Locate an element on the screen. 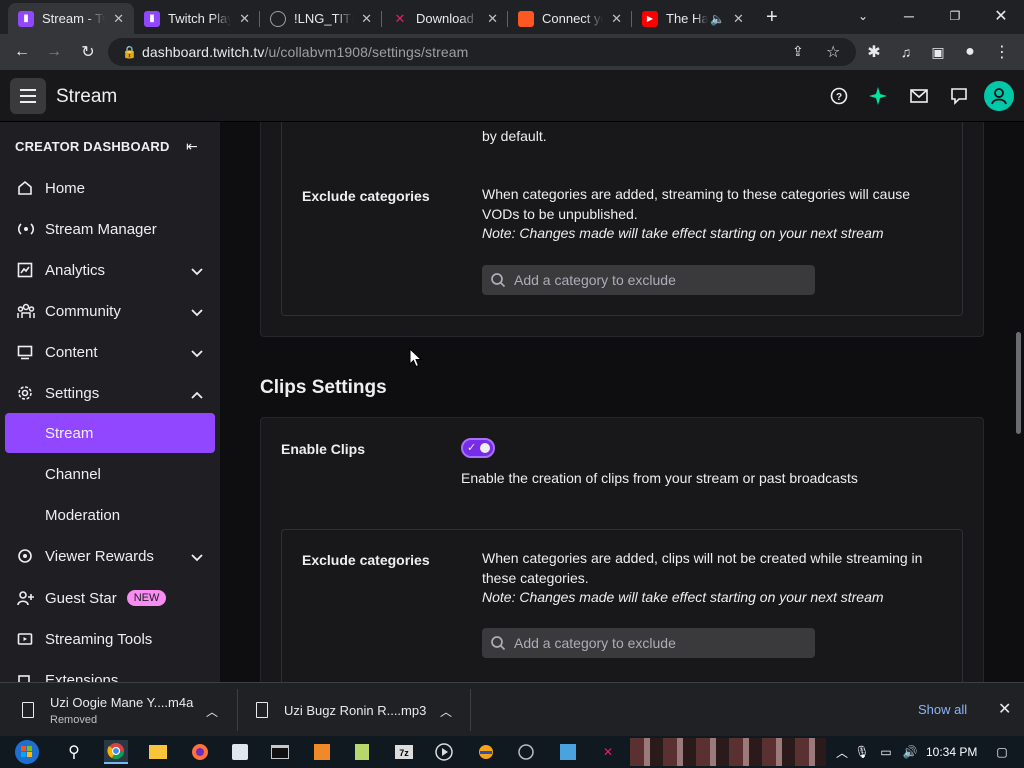  sidebar-item-channel: Channel is located at coordinates (110, 474).